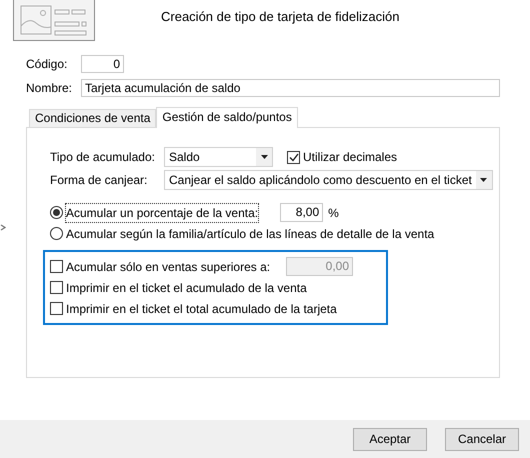 This screenshot has width=530, height=458. I want to click on field-label: Nombre:, so click(50, 88).